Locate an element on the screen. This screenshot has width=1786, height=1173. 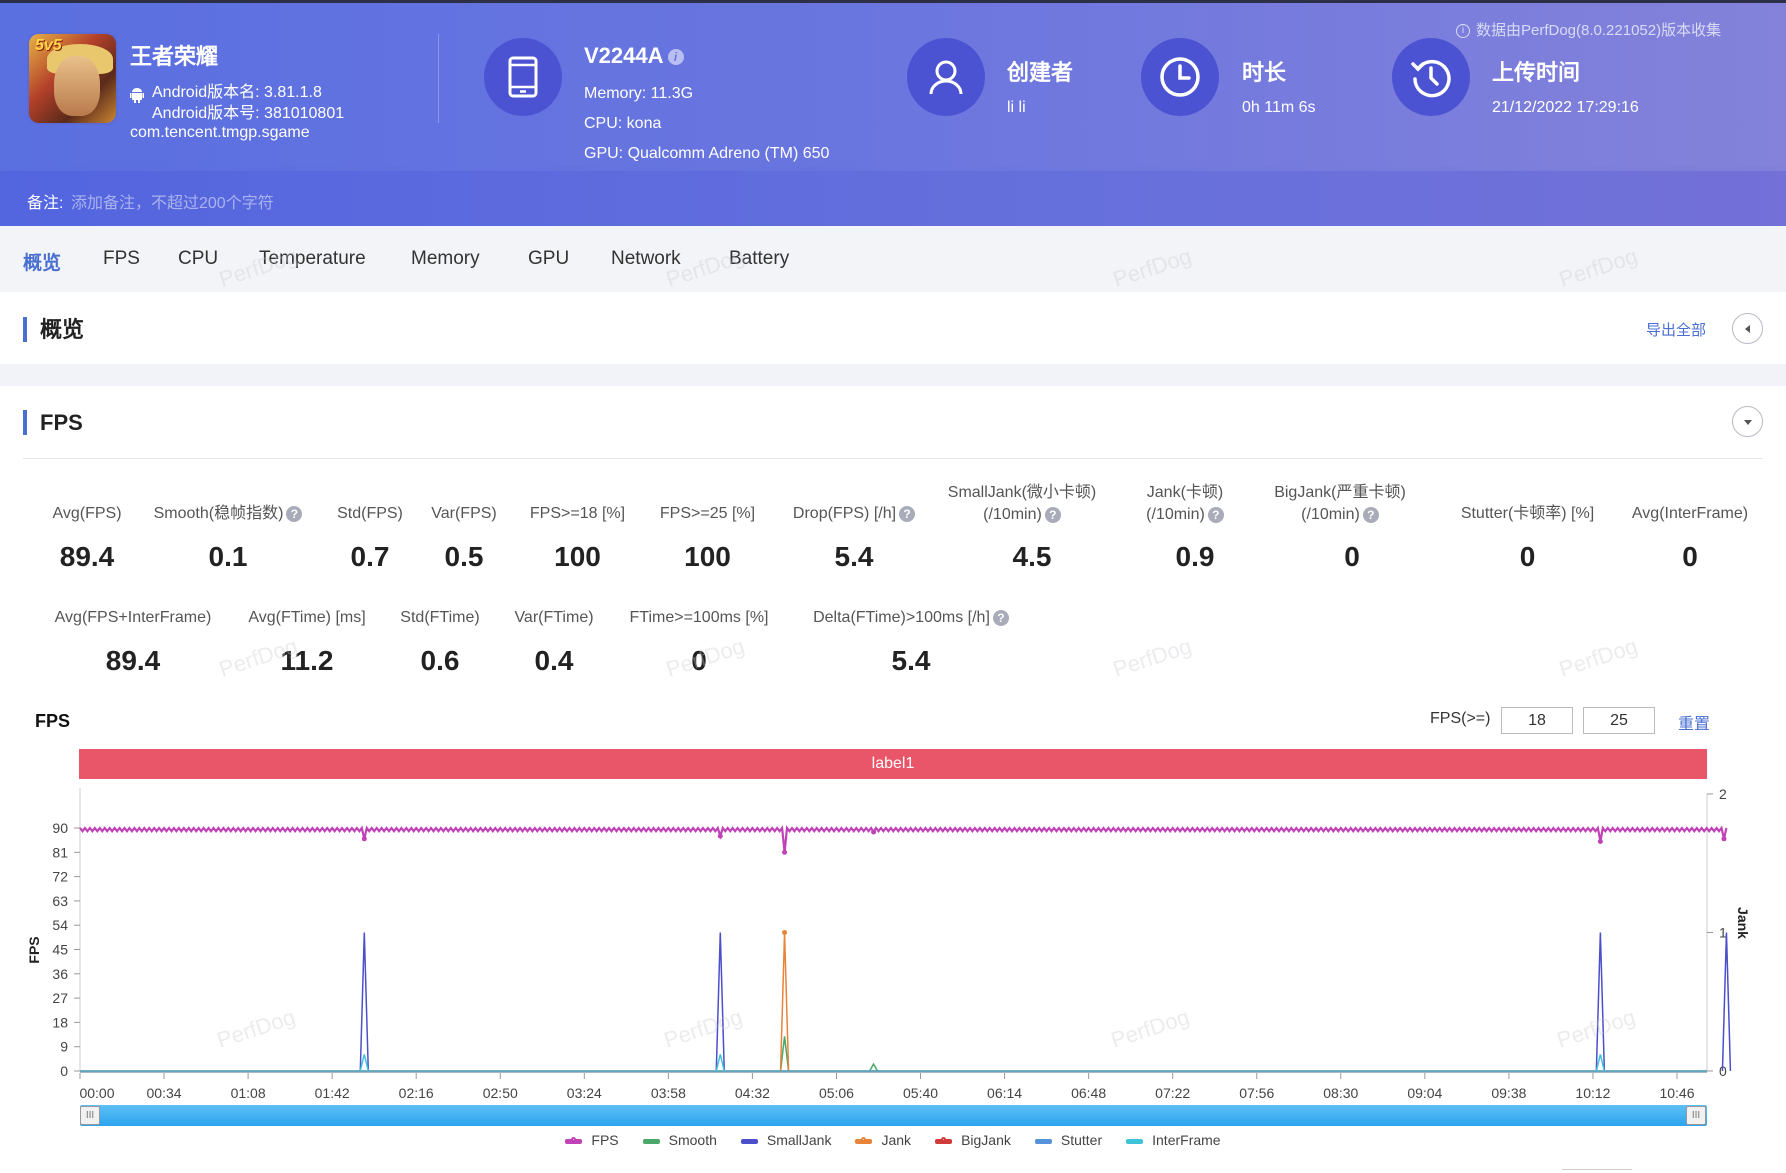
tab-memory: Memory is located at coordinates (445, 259).